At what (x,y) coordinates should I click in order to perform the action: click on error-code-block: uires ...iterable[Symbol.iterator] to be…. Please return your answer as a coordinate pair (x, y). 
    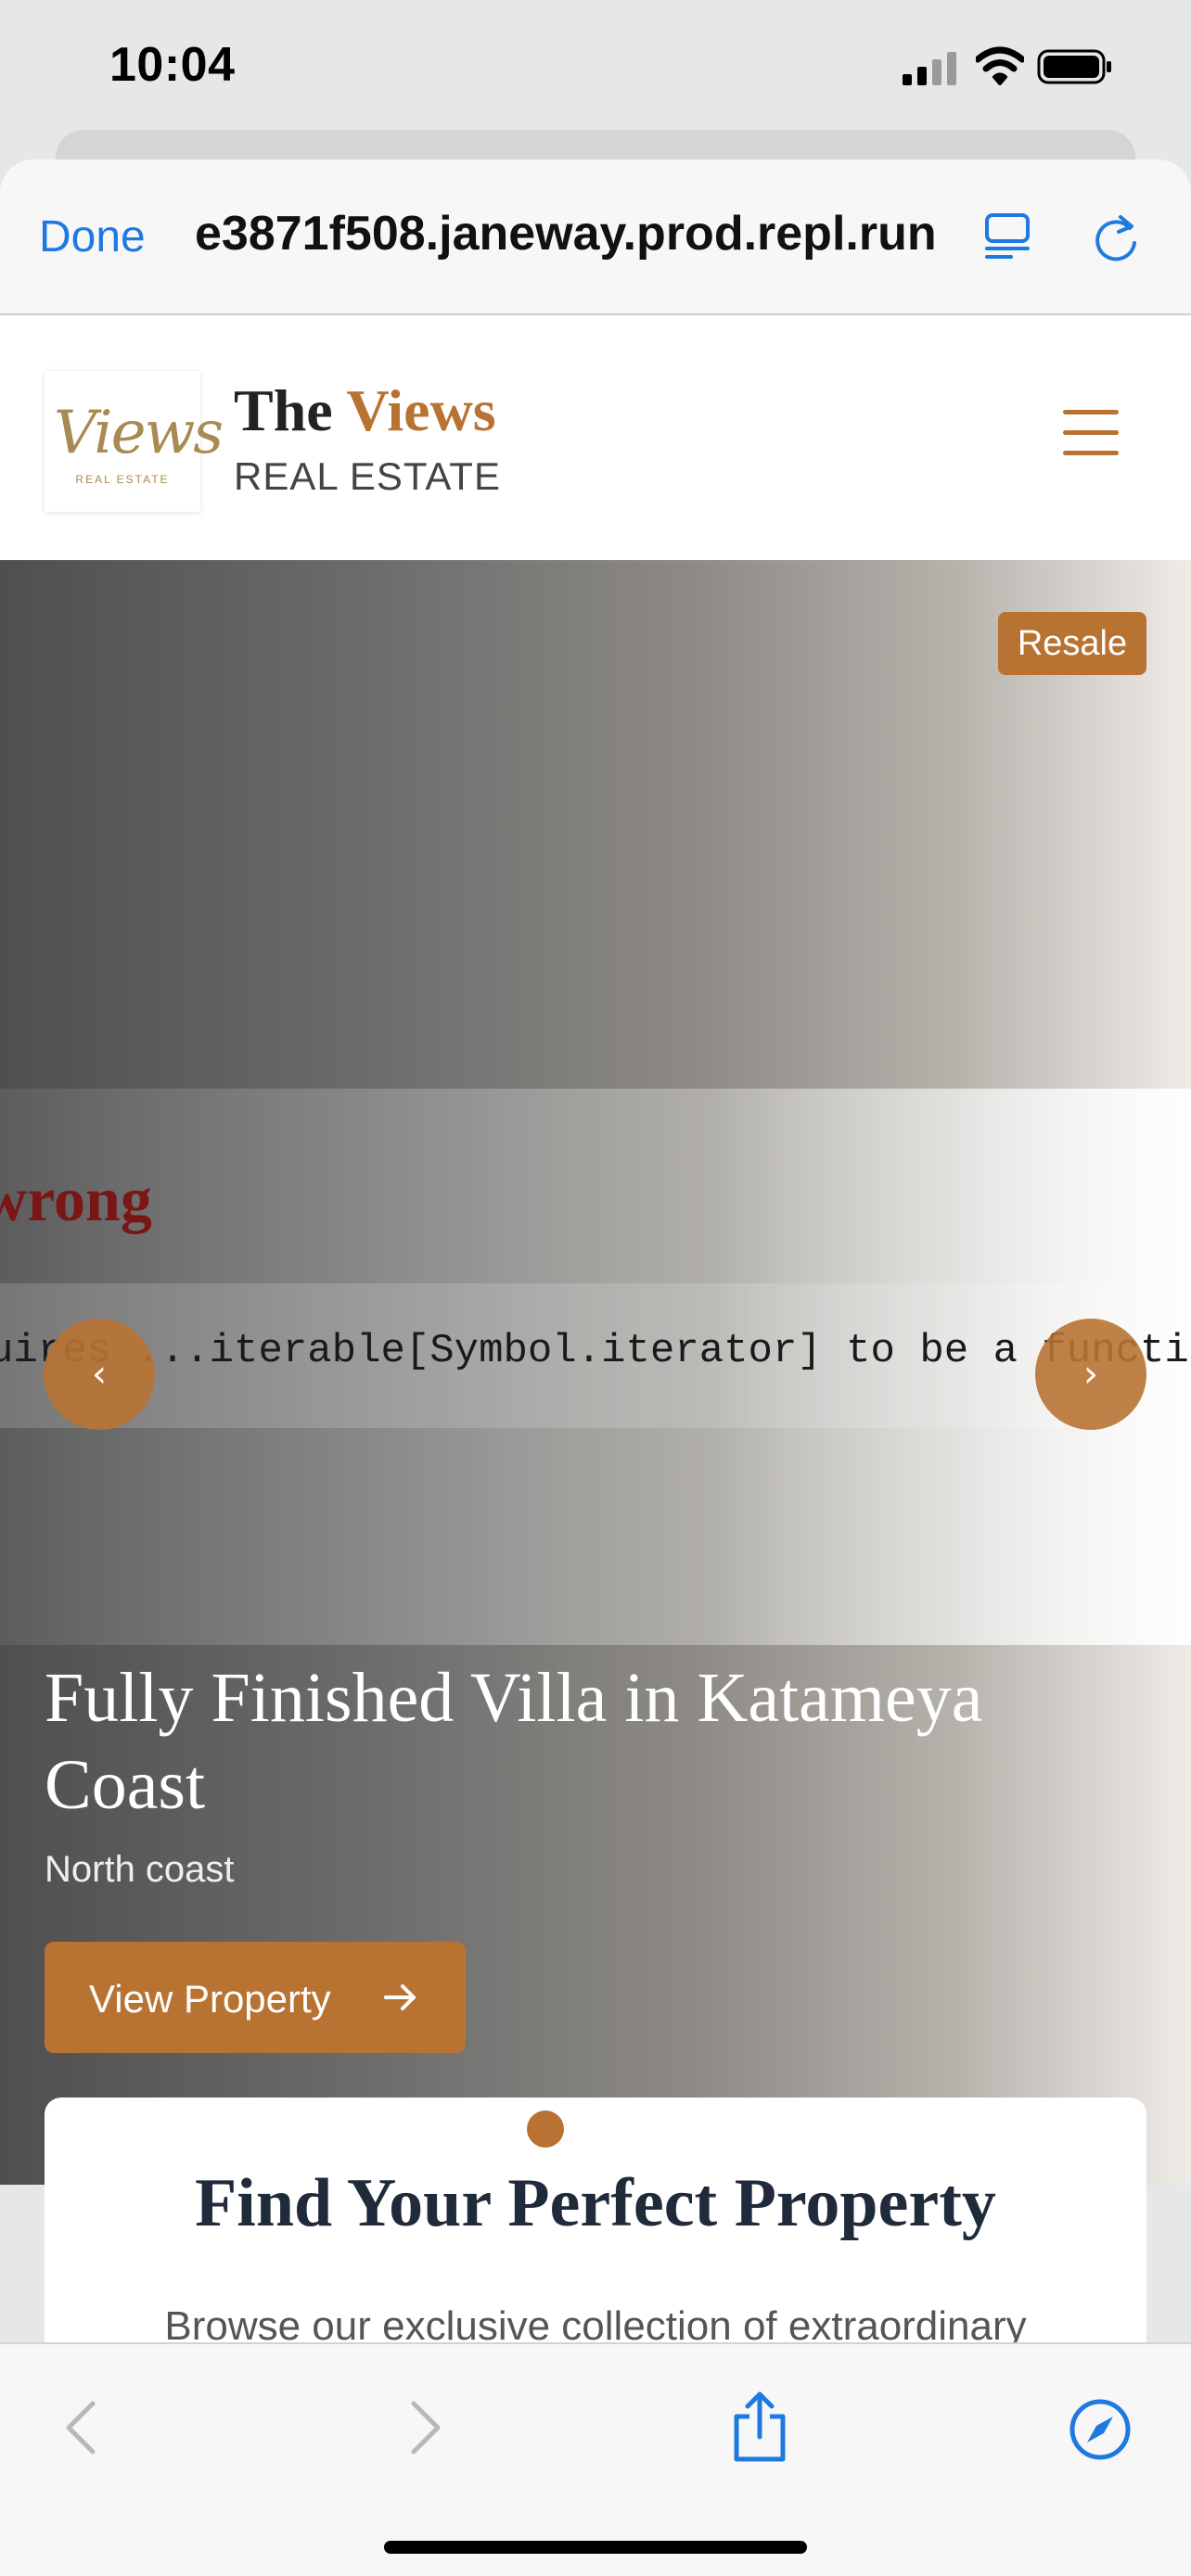
    Looking at the image, I should click on (595, 1356).